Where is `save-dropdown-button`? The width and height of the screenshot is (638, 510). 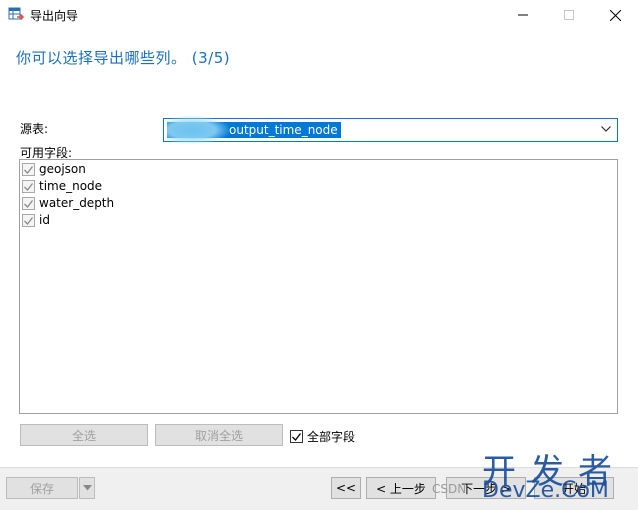
save-dropdown-button is located at coordinates (87, 488).